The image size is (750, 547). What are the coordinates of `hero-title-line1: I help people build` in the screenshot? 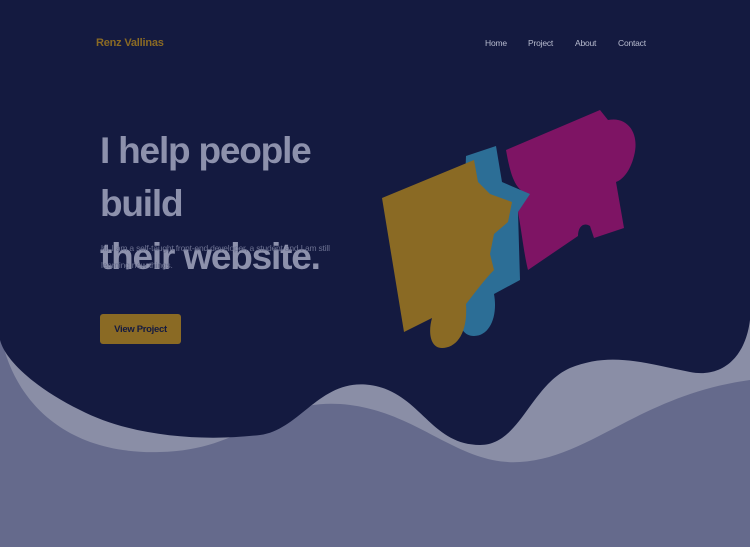 It's located at (206, 177).